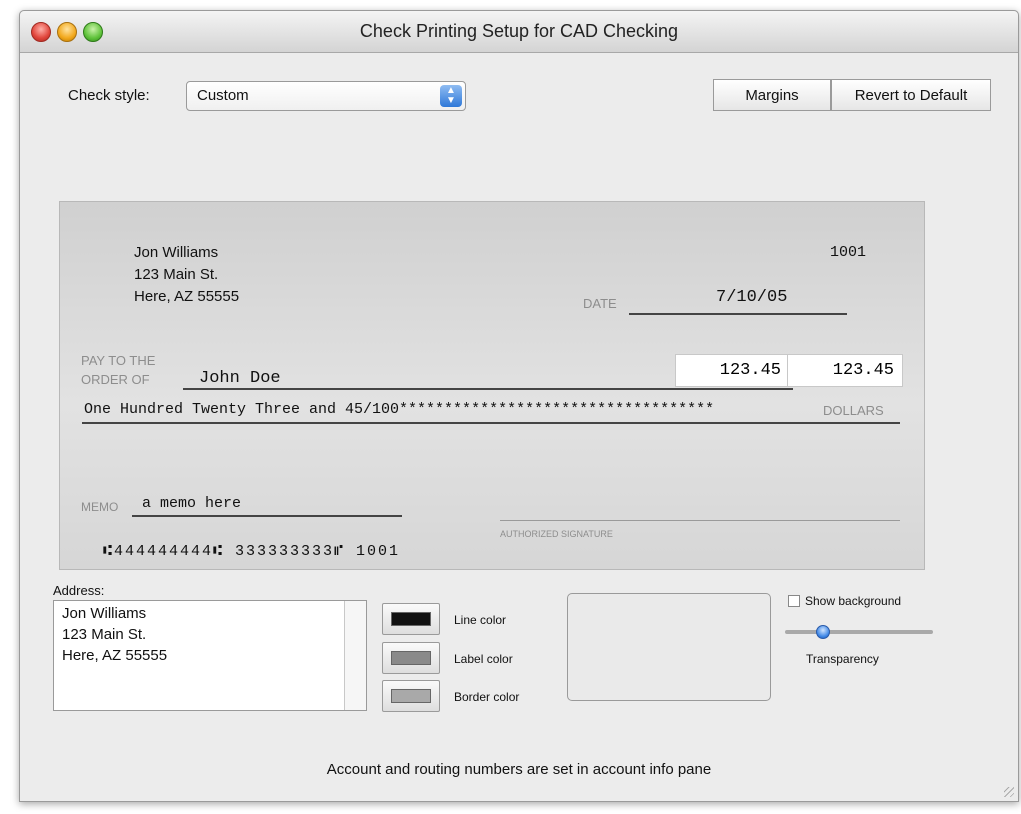  I want to click on check-owner-name: Jon Williams, so click(176, 252).